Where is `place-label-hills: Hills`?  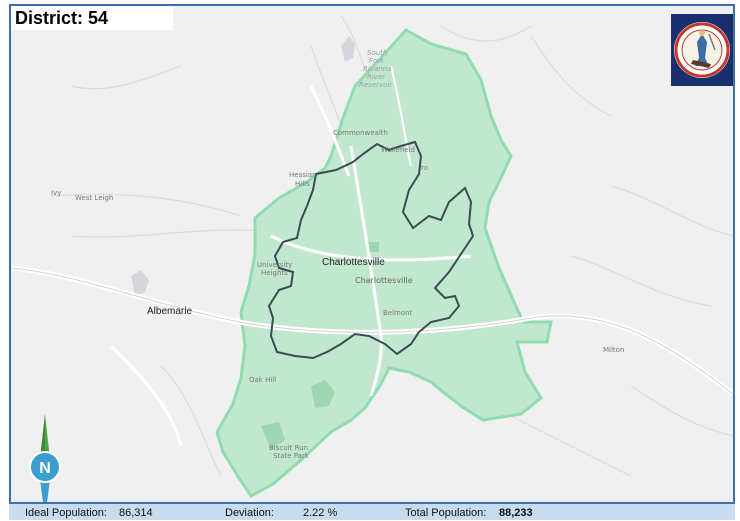
place-label-hills: Hills is located at coordinates (302, 184).